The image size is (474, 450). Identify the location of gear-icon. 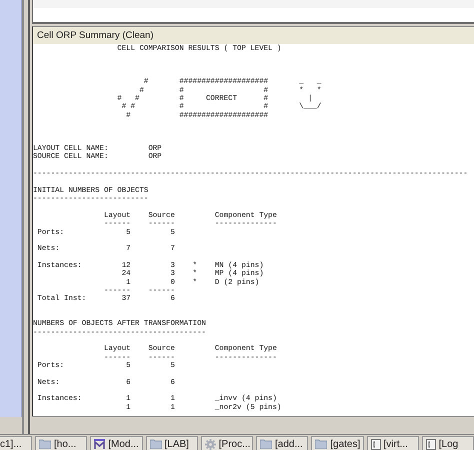
(210, 444).